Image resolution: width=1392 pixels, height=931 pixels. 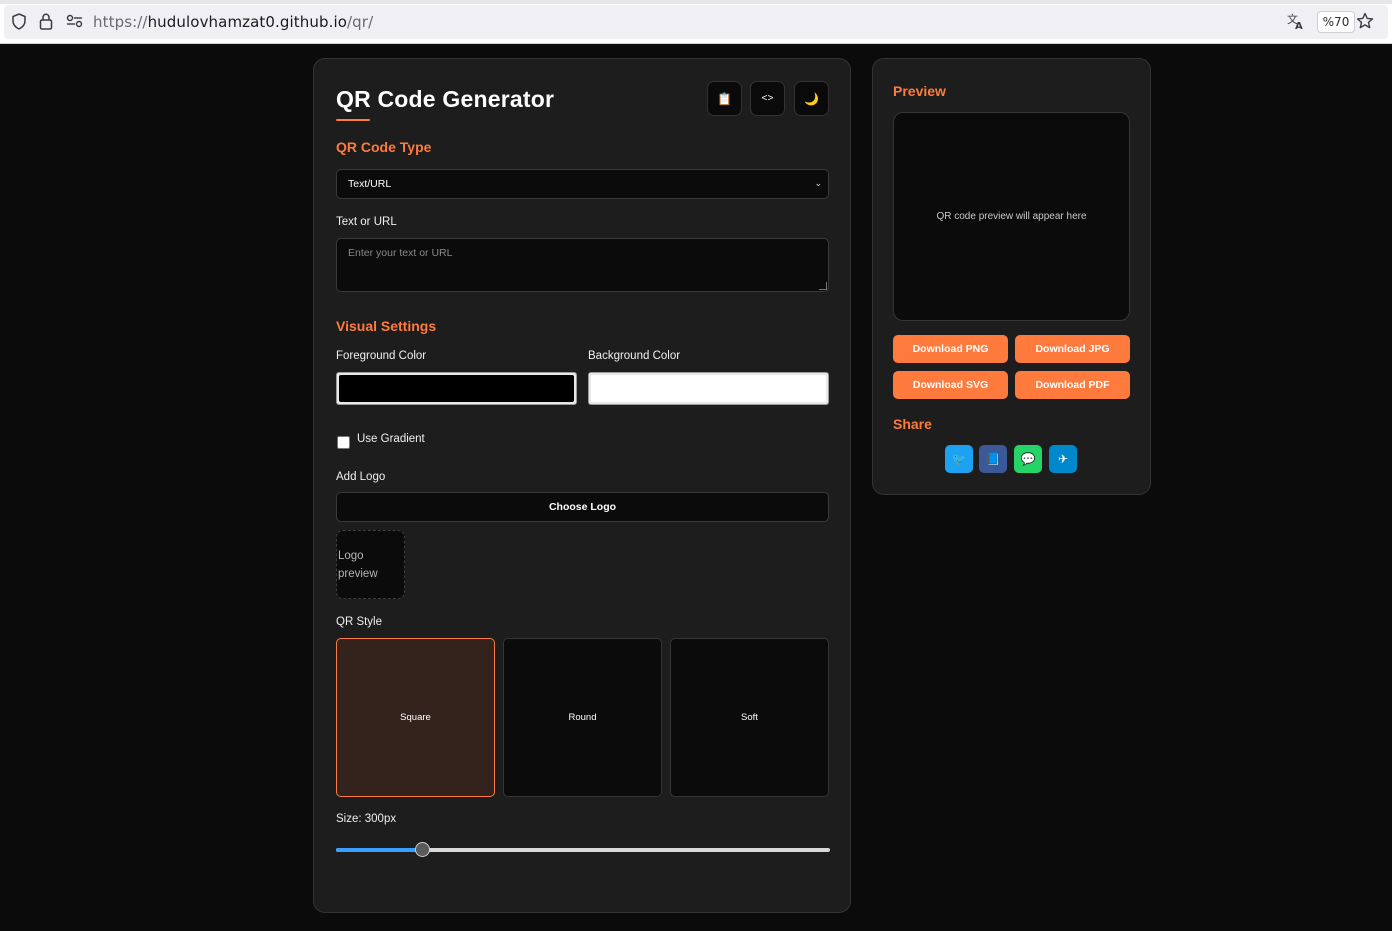 What do you see at coordinates (582, 717) in the screenshot?
I see `style-option-round: Round` at bounding box center [582, 717].